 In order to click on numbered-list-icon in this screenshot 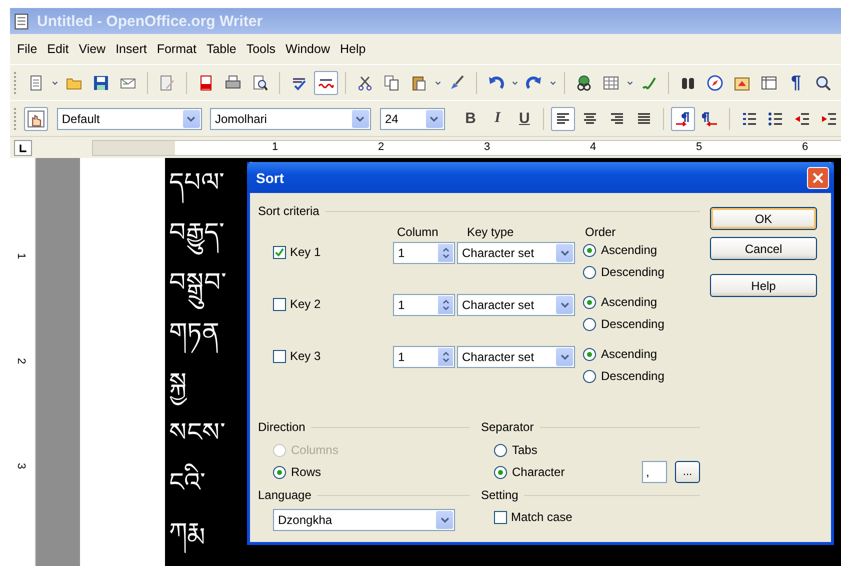, I will do `click(748, 118)`.